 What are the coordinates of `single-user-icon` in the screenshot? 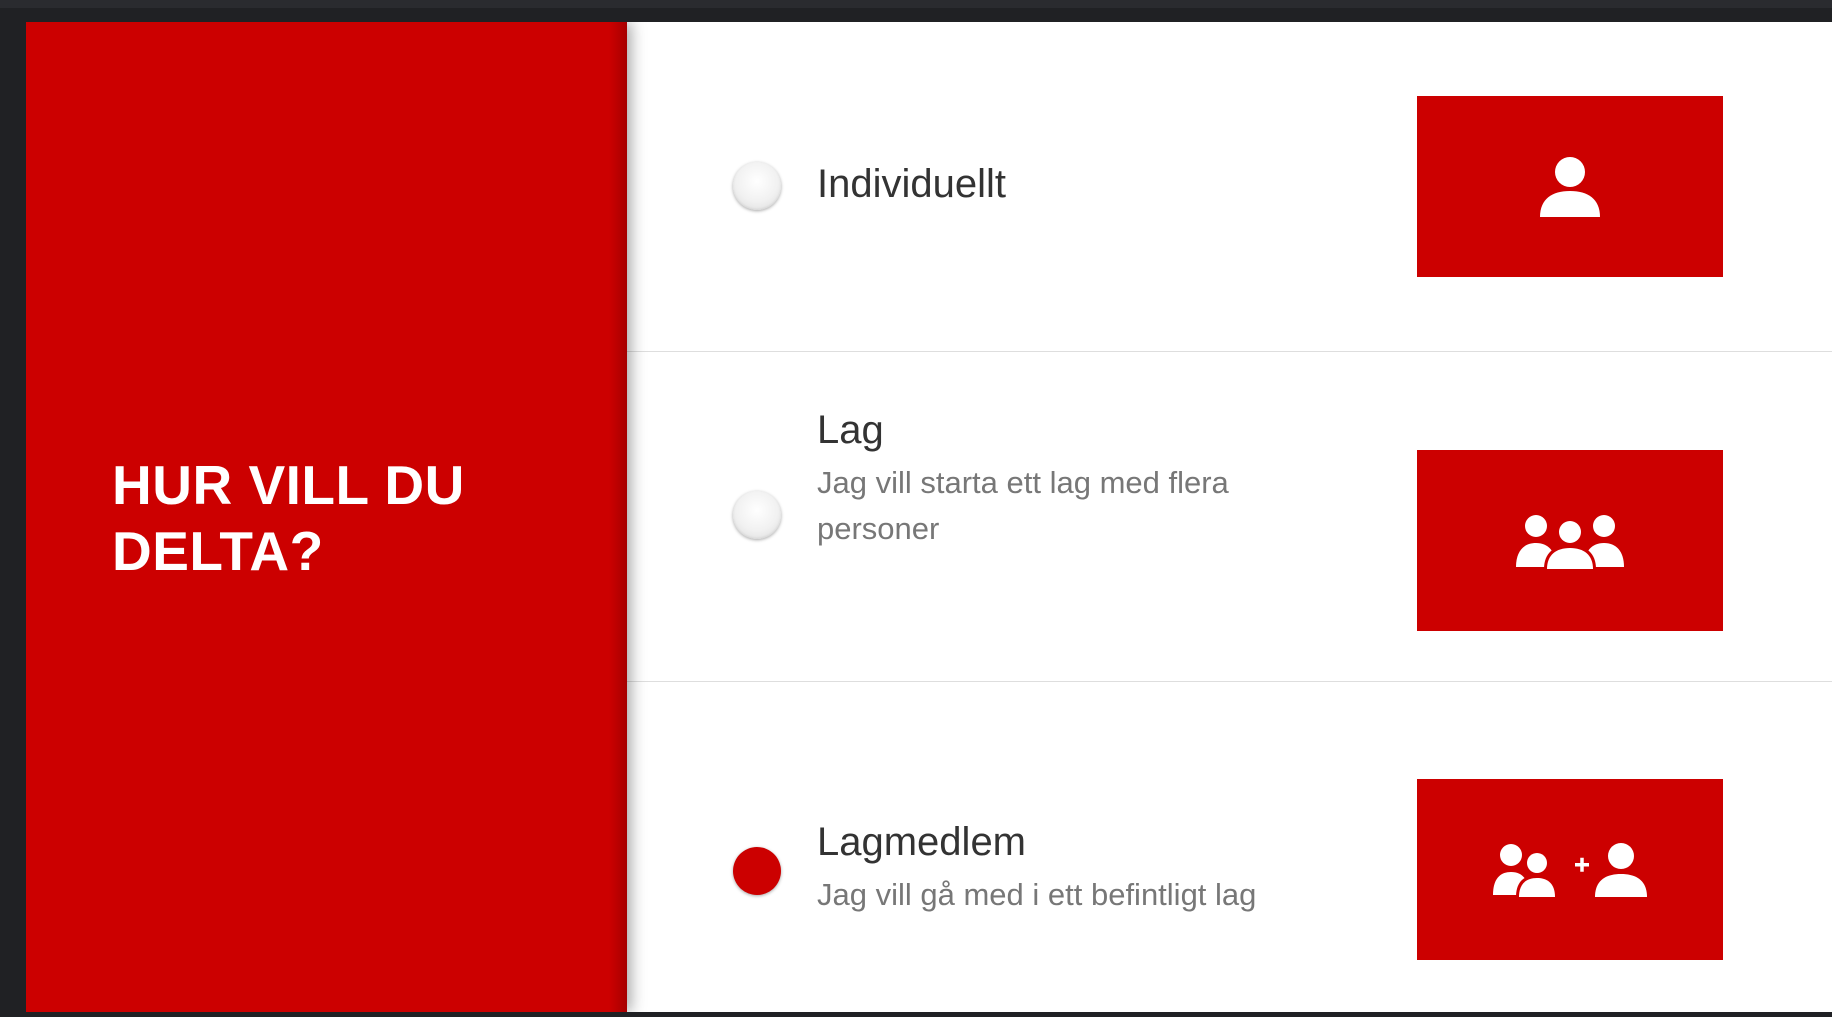 It's located at (1570, 186).